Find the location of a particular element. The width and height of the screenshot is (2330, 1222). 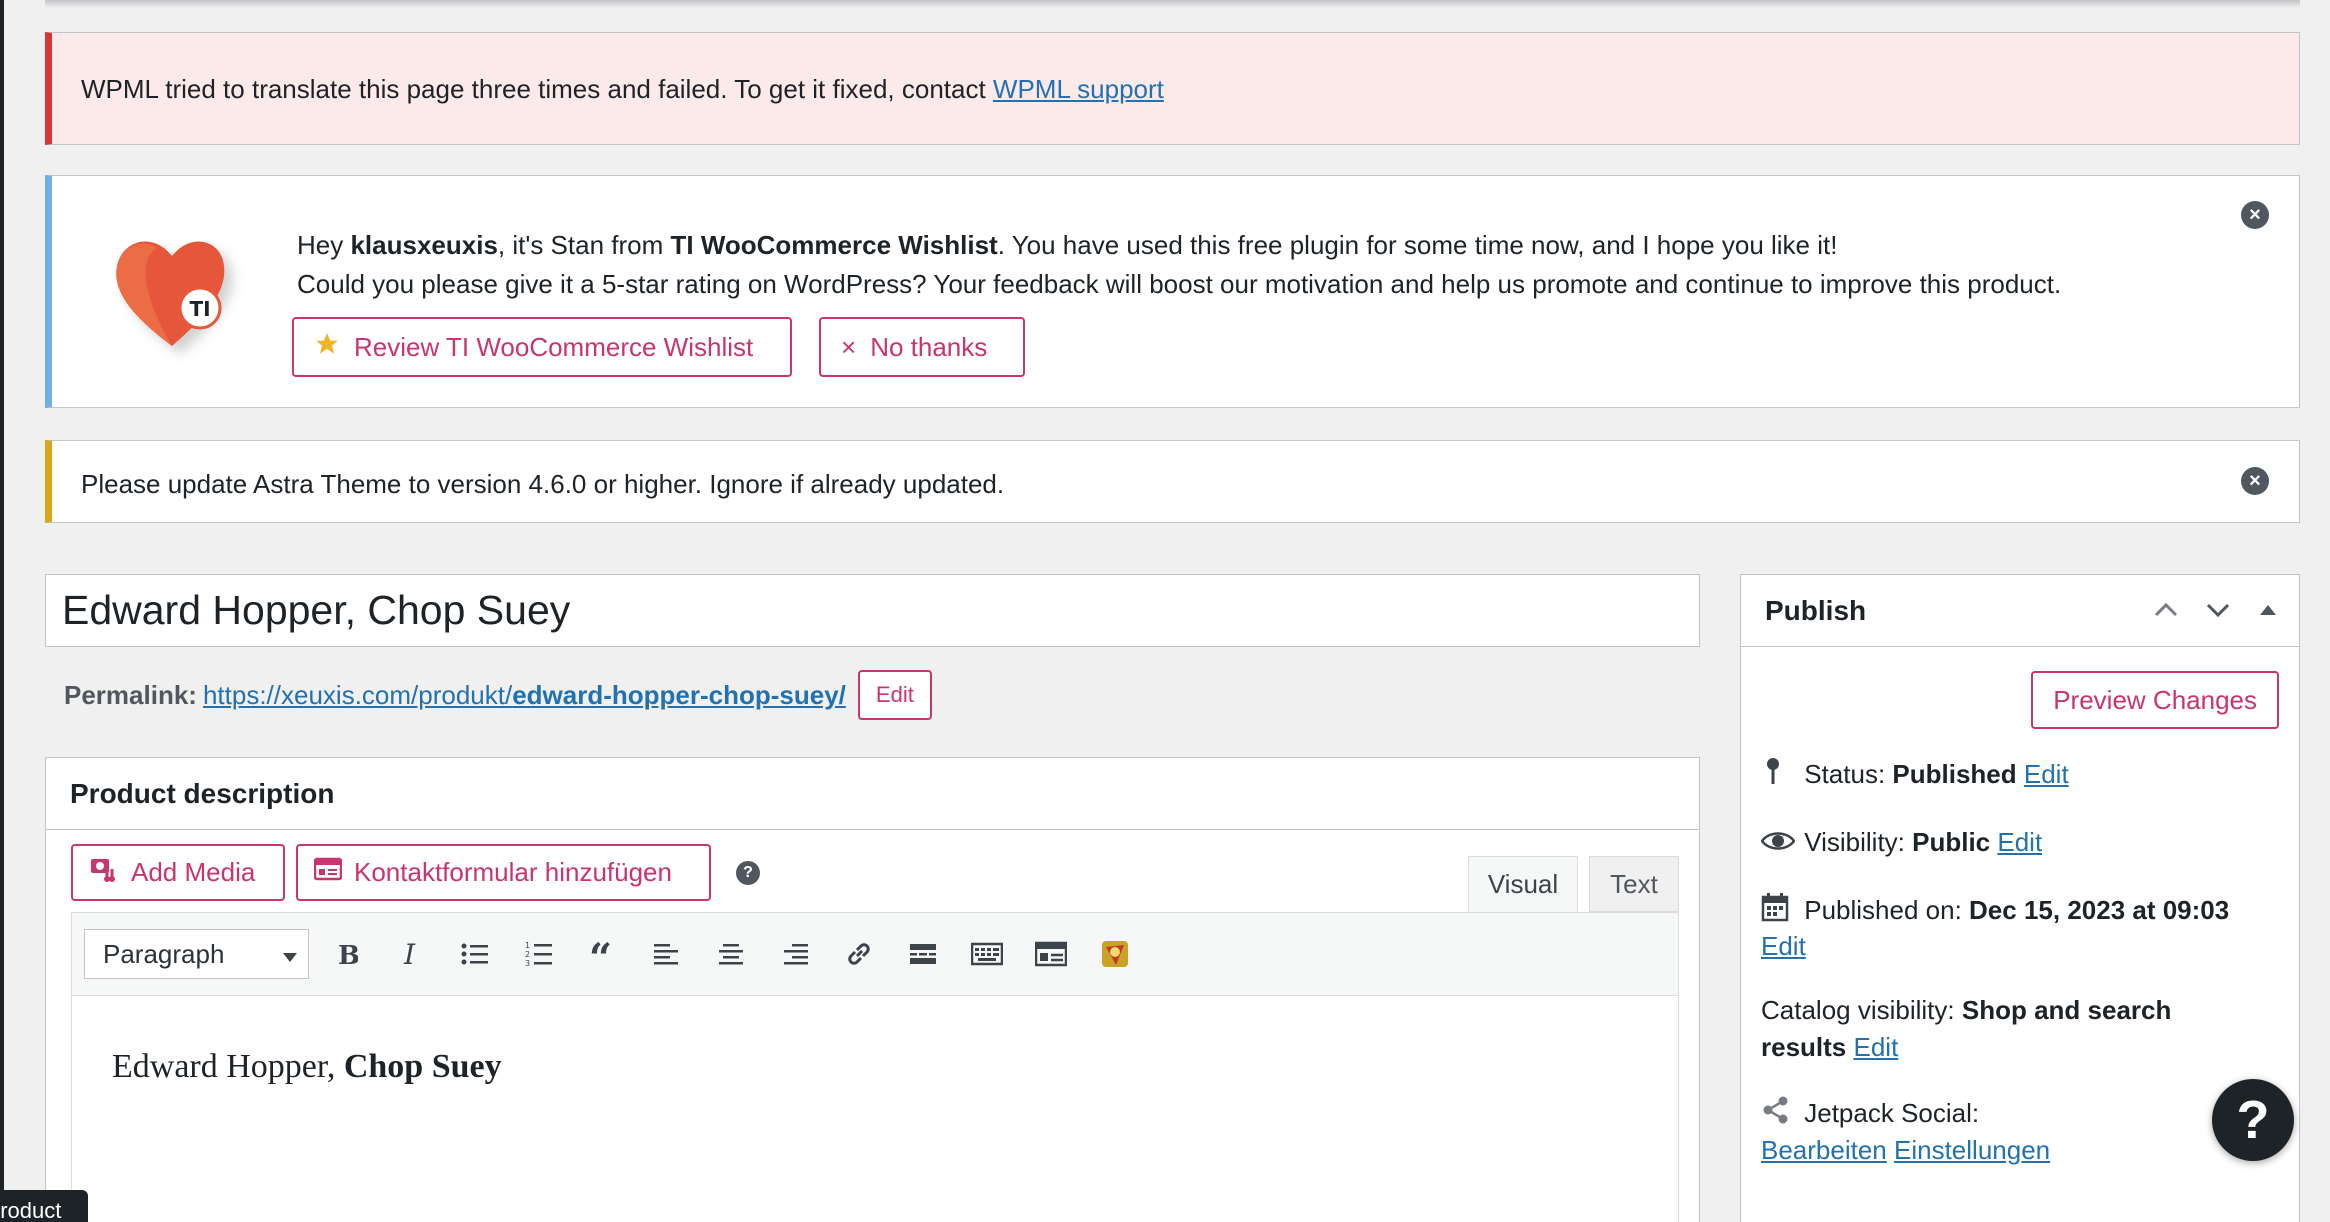

publish-box-controls is located at coordinates (2216, 612).